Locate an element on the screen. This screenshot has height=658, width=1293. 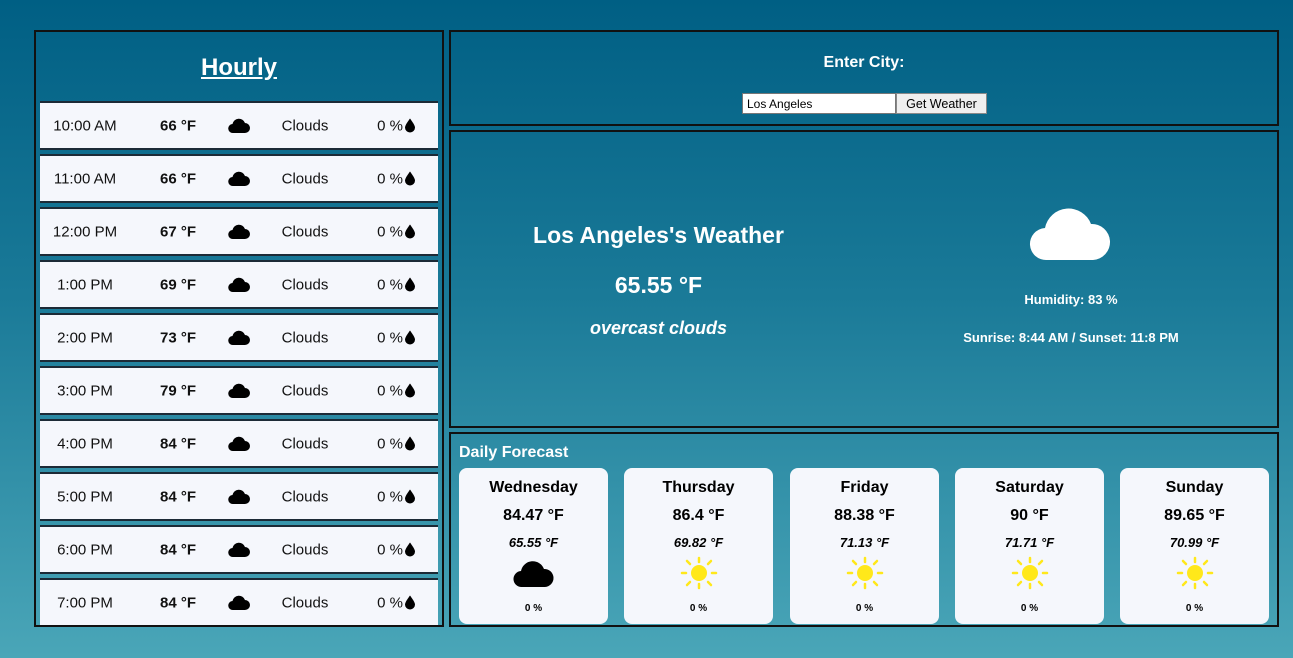
city-input is located at coordinates (819, 103).